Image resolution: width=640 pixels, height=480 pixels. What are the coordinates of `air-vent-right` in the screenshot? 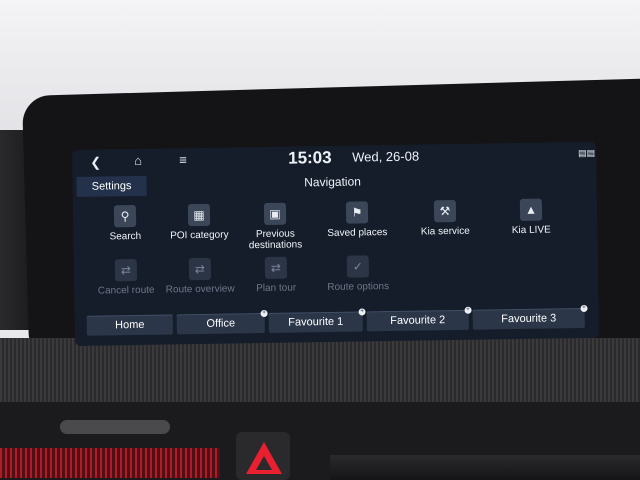 It's located at (485, 467).